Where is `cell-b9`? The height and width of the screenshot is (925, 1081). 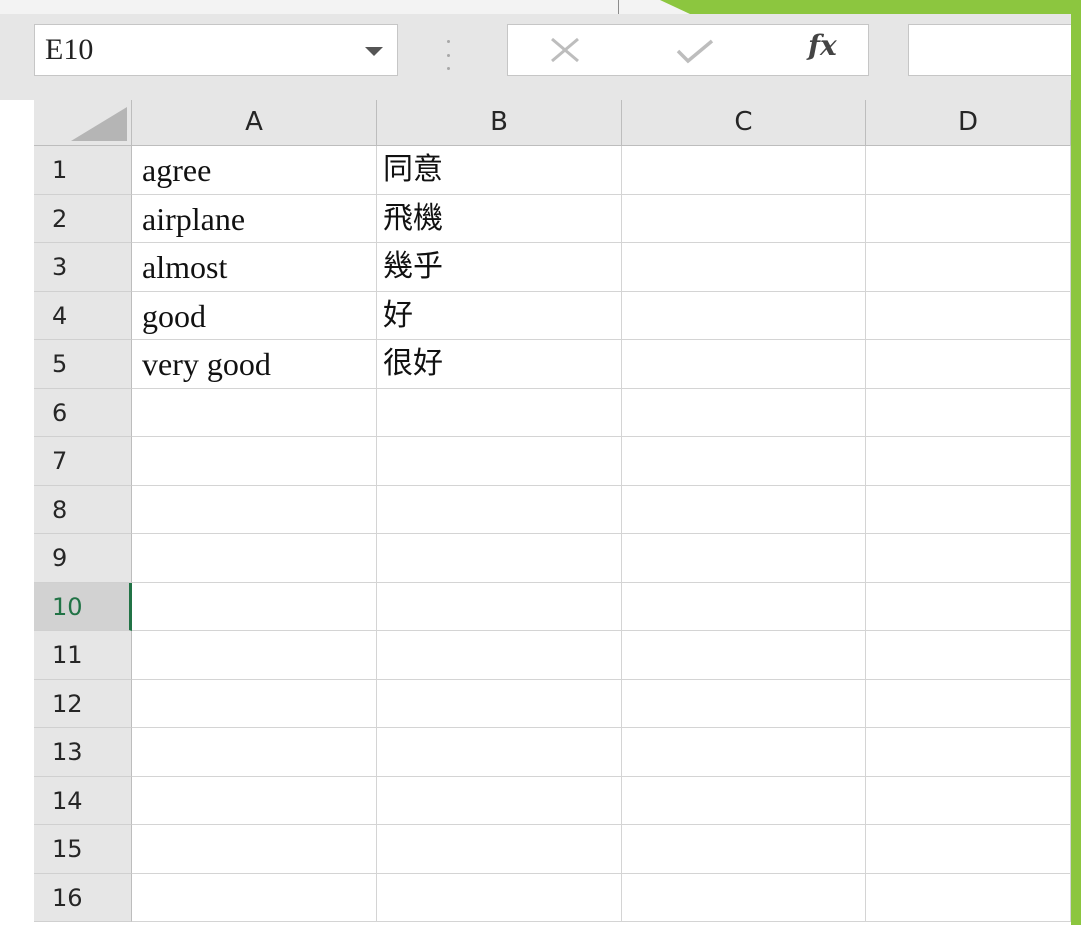
cell-b9 is located at coordinates (499, 558).